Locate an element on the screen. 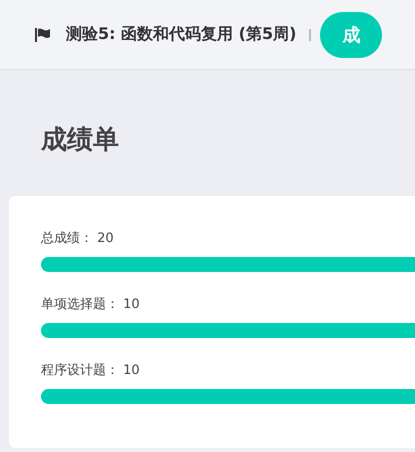  score-label: 总成绩： 20 is located at coordinates (78, 239).